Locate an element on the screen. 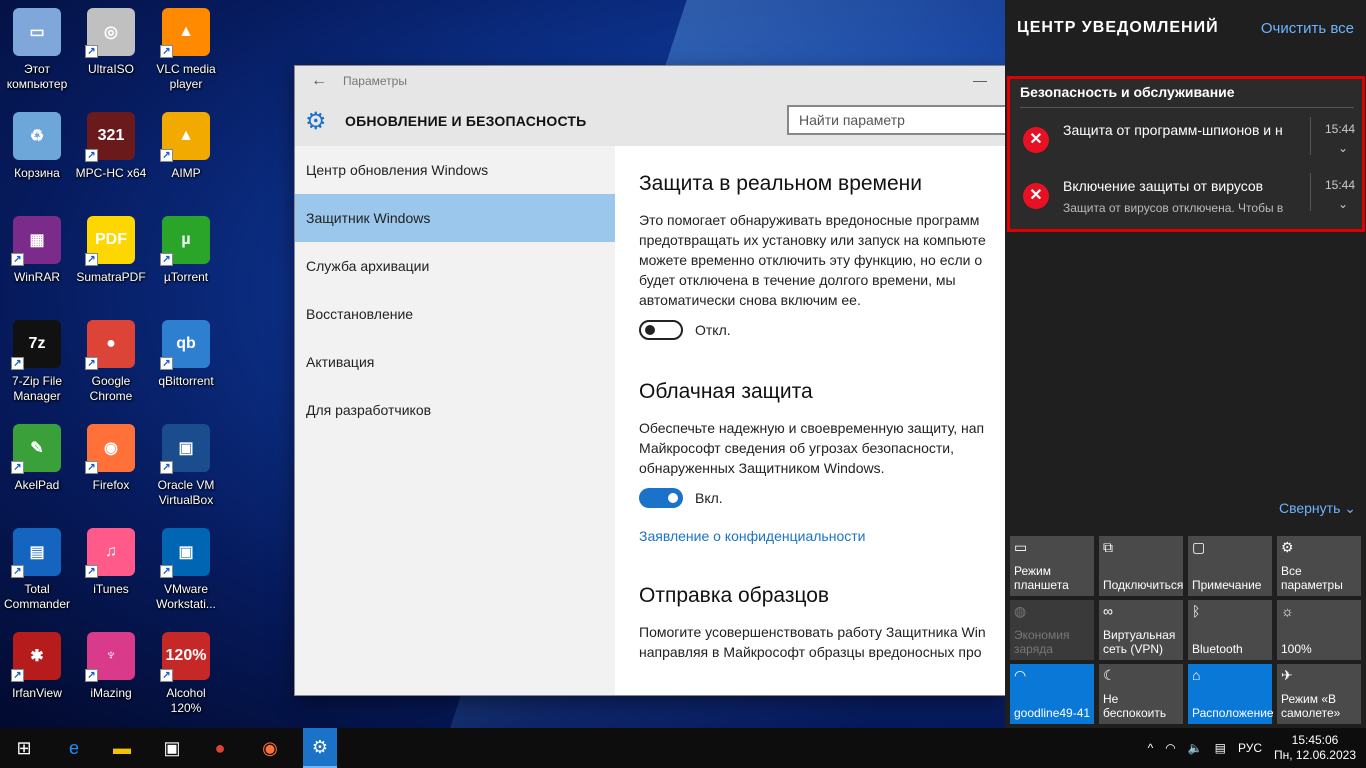 This screenshot has width=1366, height=768. desktop-icon: ◉ ↗ Firefox is located at coordinates (111, 472).